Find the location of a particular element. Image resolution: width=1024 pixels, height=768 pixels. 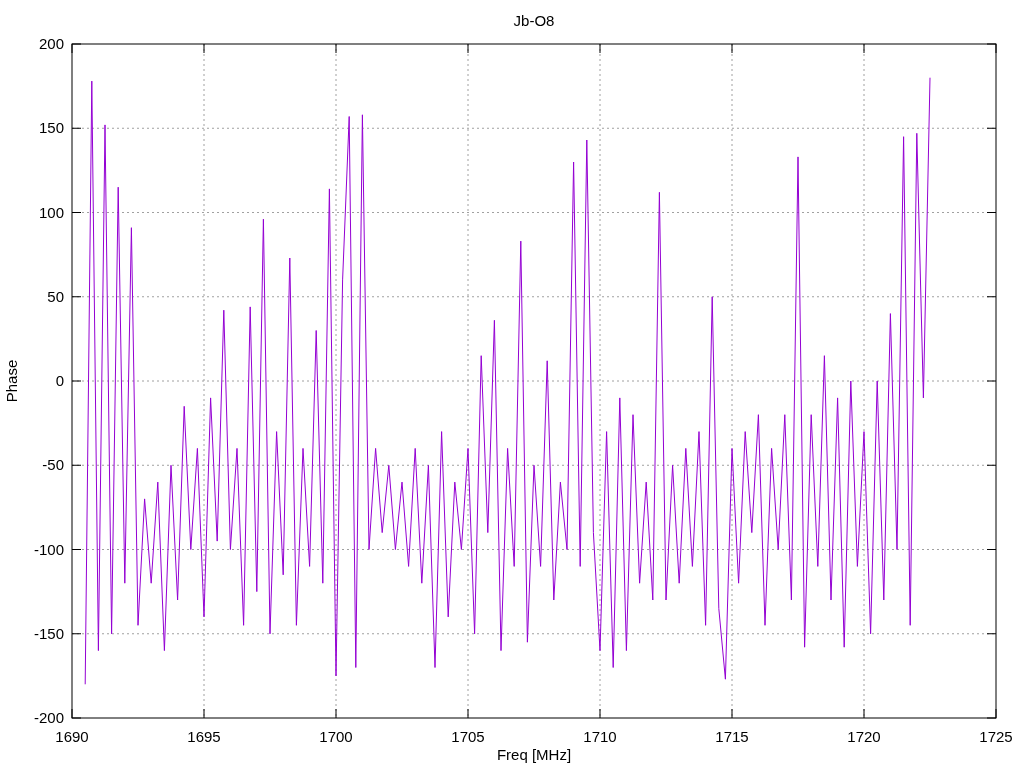

tick-label: 50 is located at coordinates (55, 296).